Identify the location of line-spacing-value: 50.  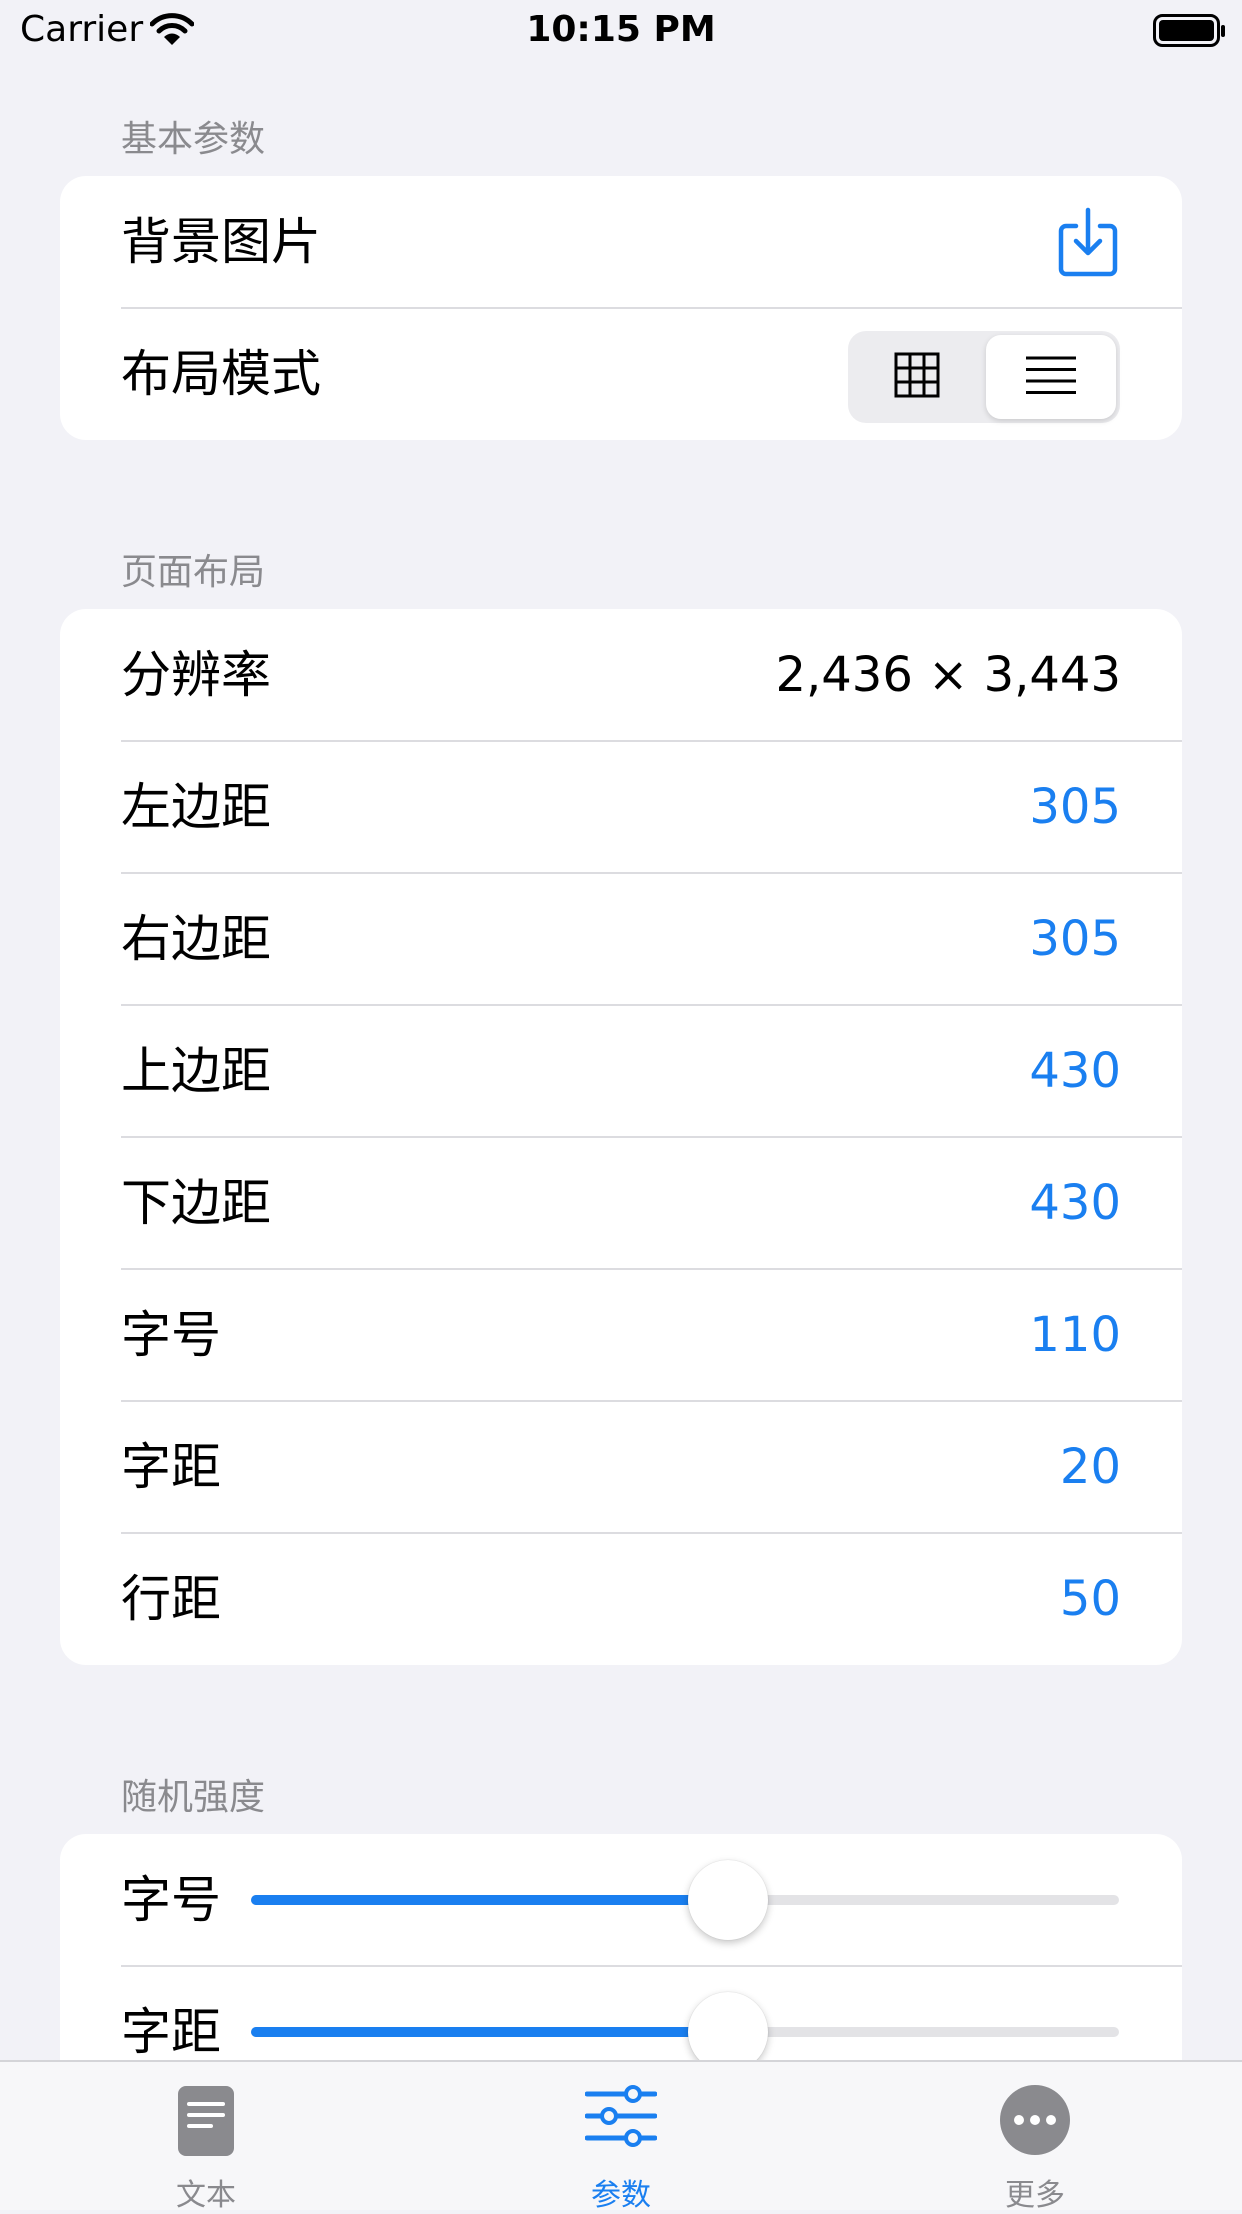
(1090, 1599).